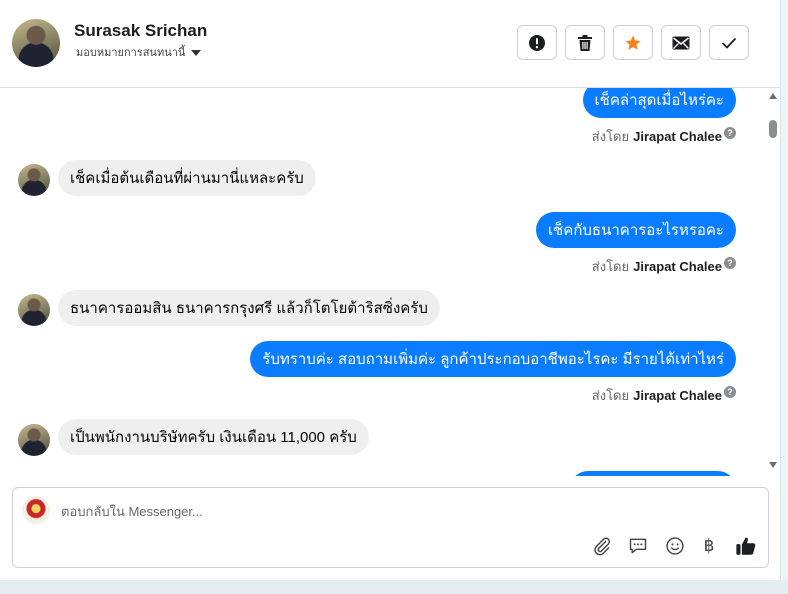 The height and width of the screenshot is (594, 788). I want to click on saved-replies-button, so click(638, 546).